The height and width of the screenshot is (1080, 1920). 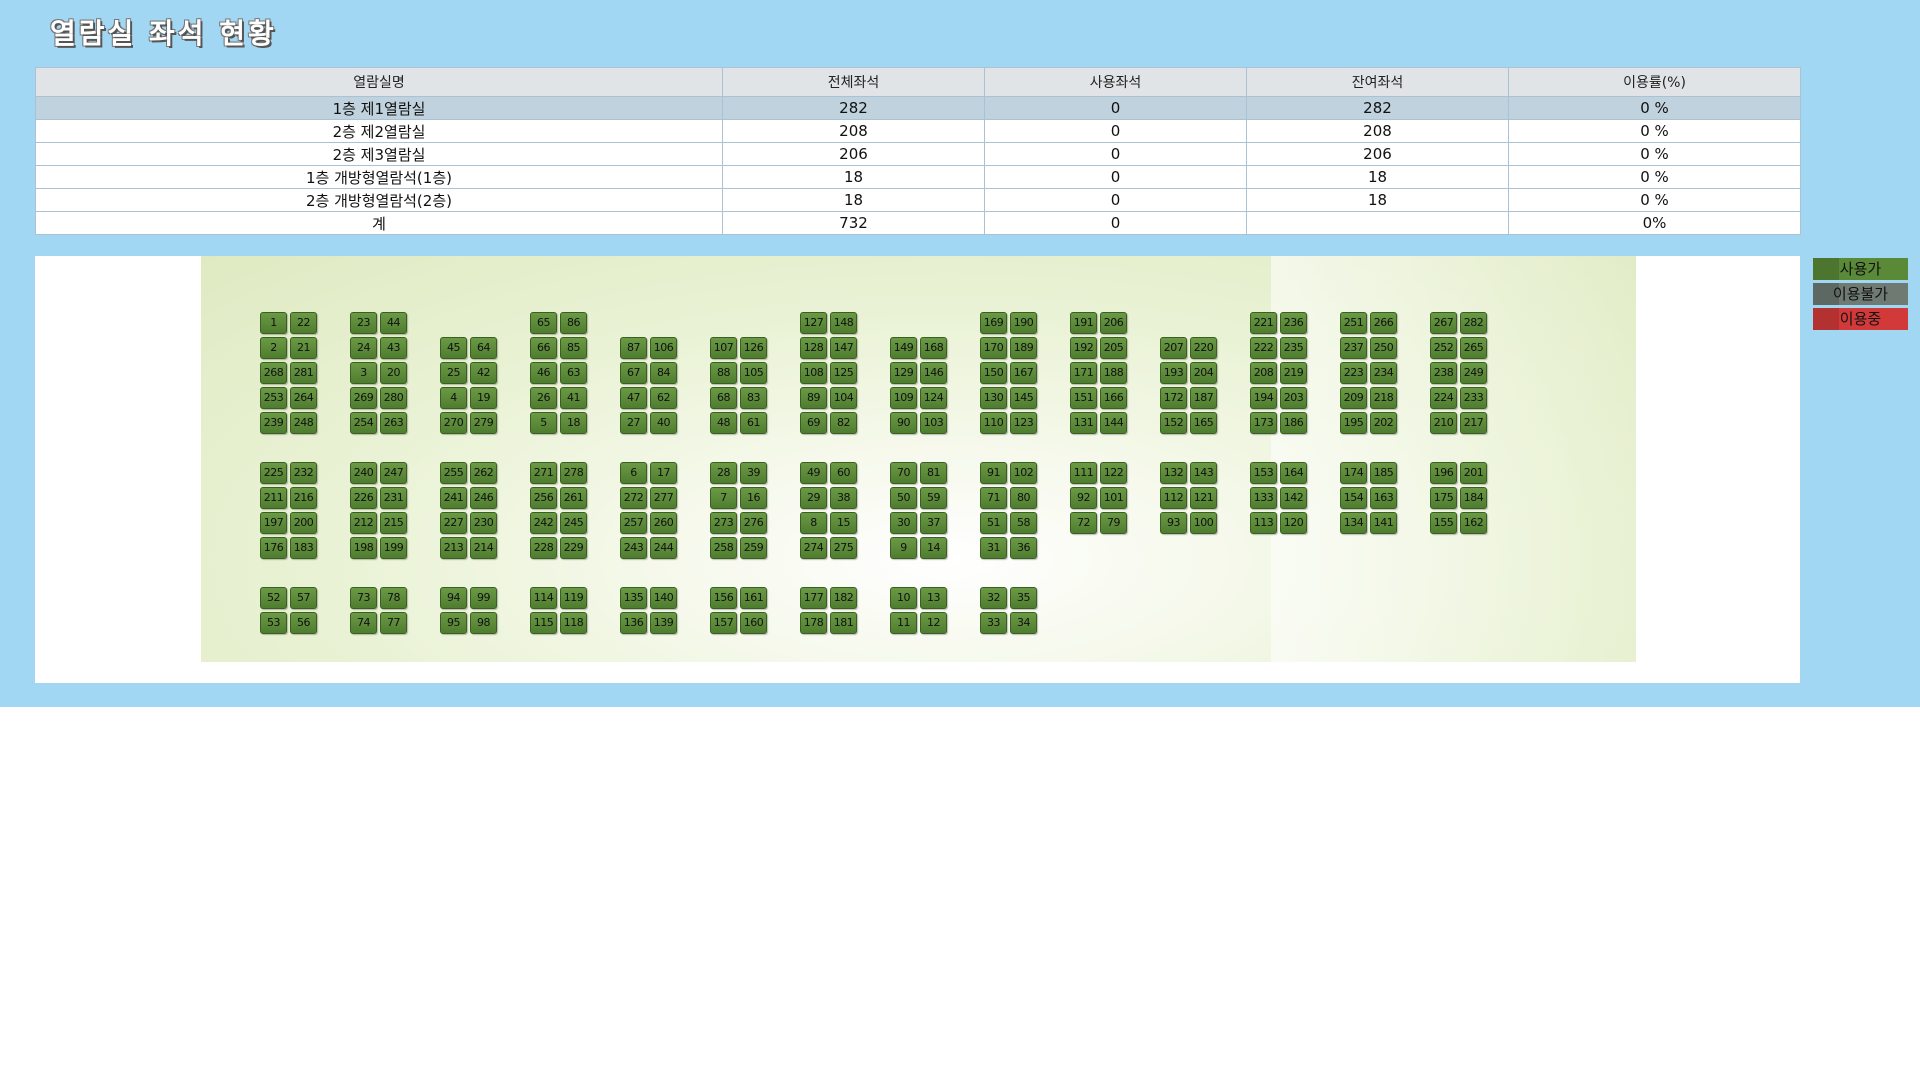 I want to click on seat-110: 110, so click(x=993, y=423).